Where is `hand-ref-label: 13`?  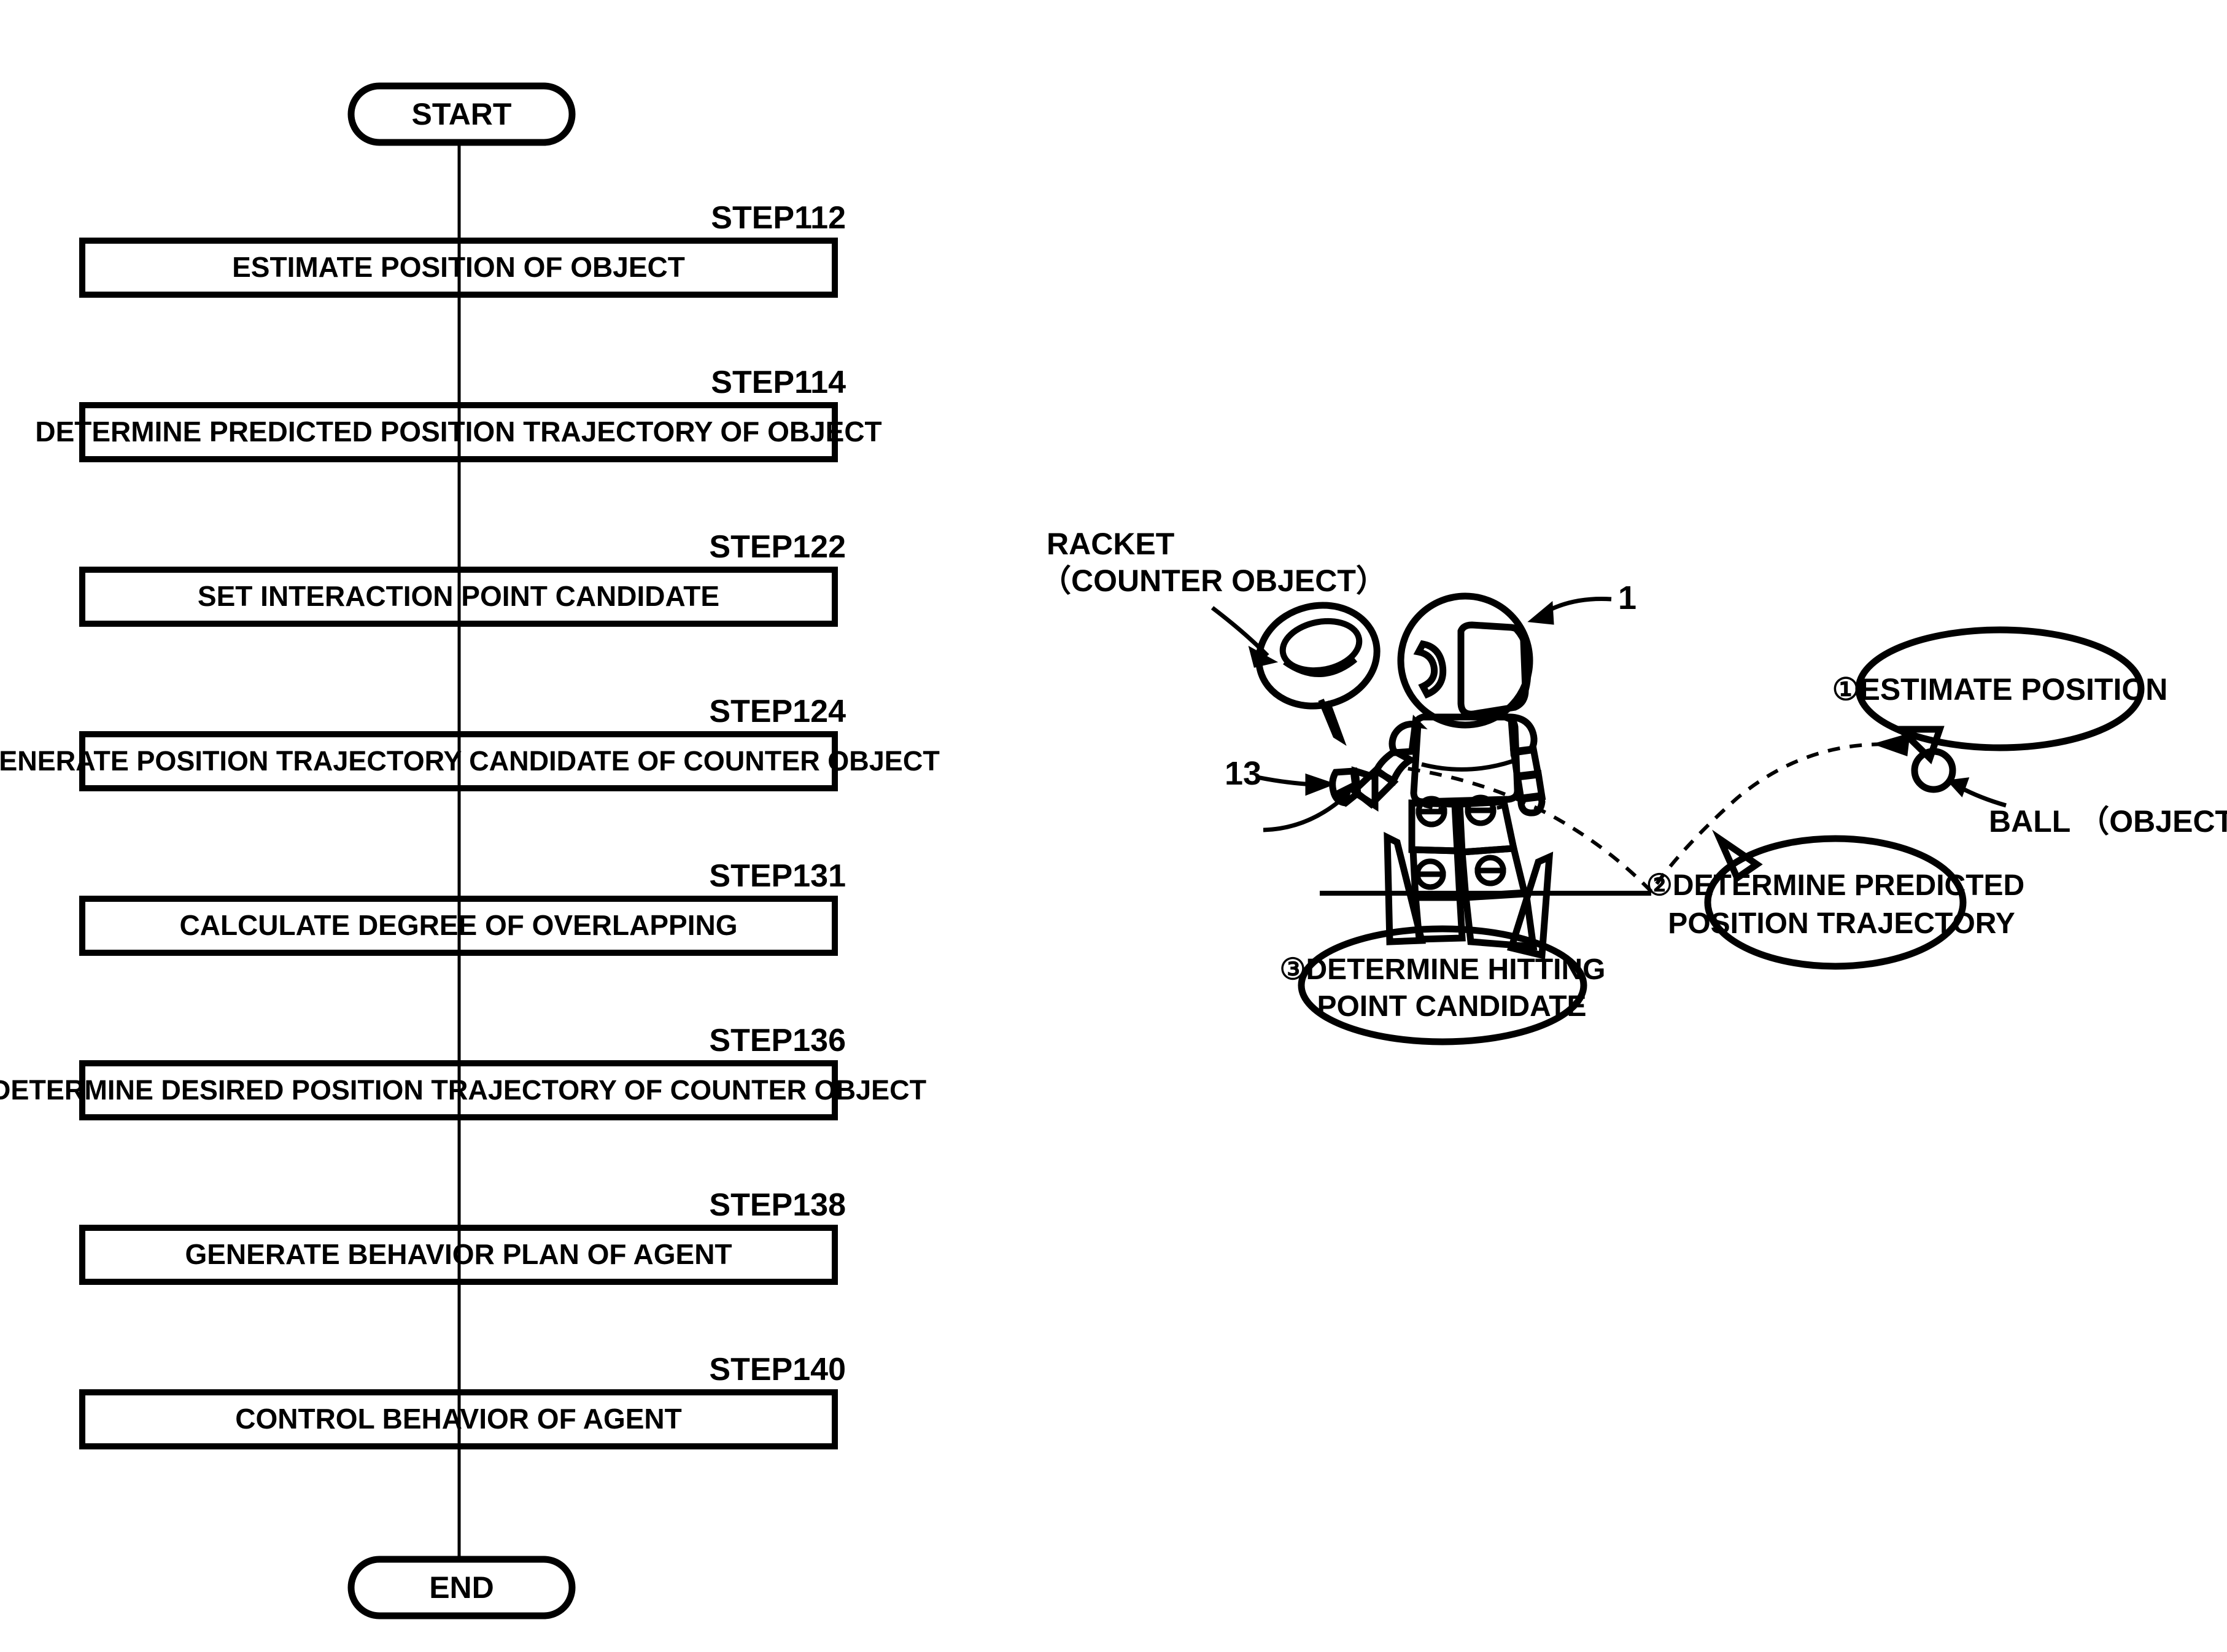
hand-ref-label: 13 is located at coordinates (1243, 773).